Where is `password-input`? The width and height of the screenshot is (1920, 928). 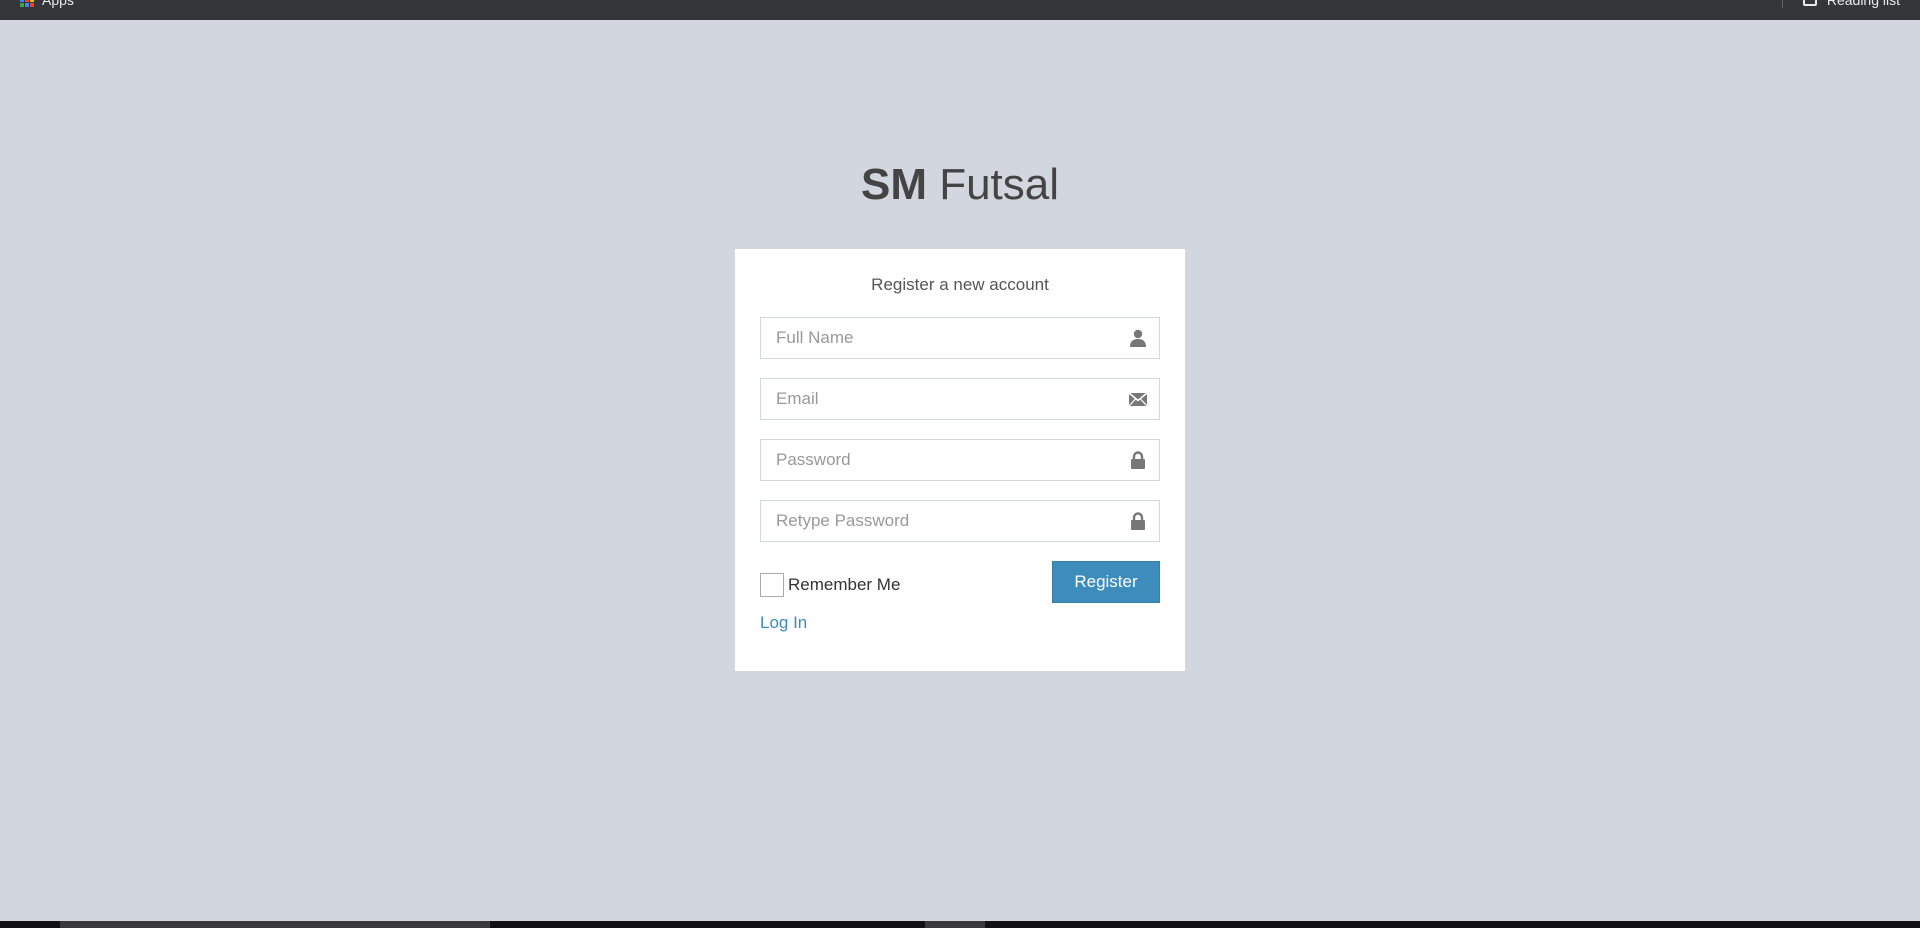 password-input is located at coordinates (960, 460).